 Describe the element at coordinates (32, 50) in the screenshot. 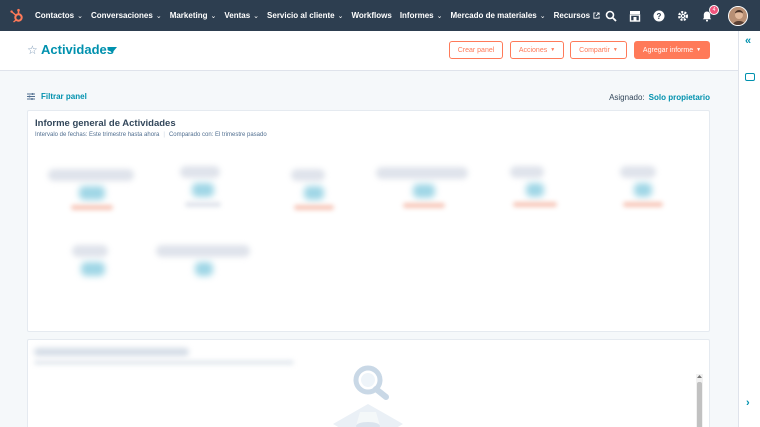

I see `favorite-star-icon: ☆` at that location.